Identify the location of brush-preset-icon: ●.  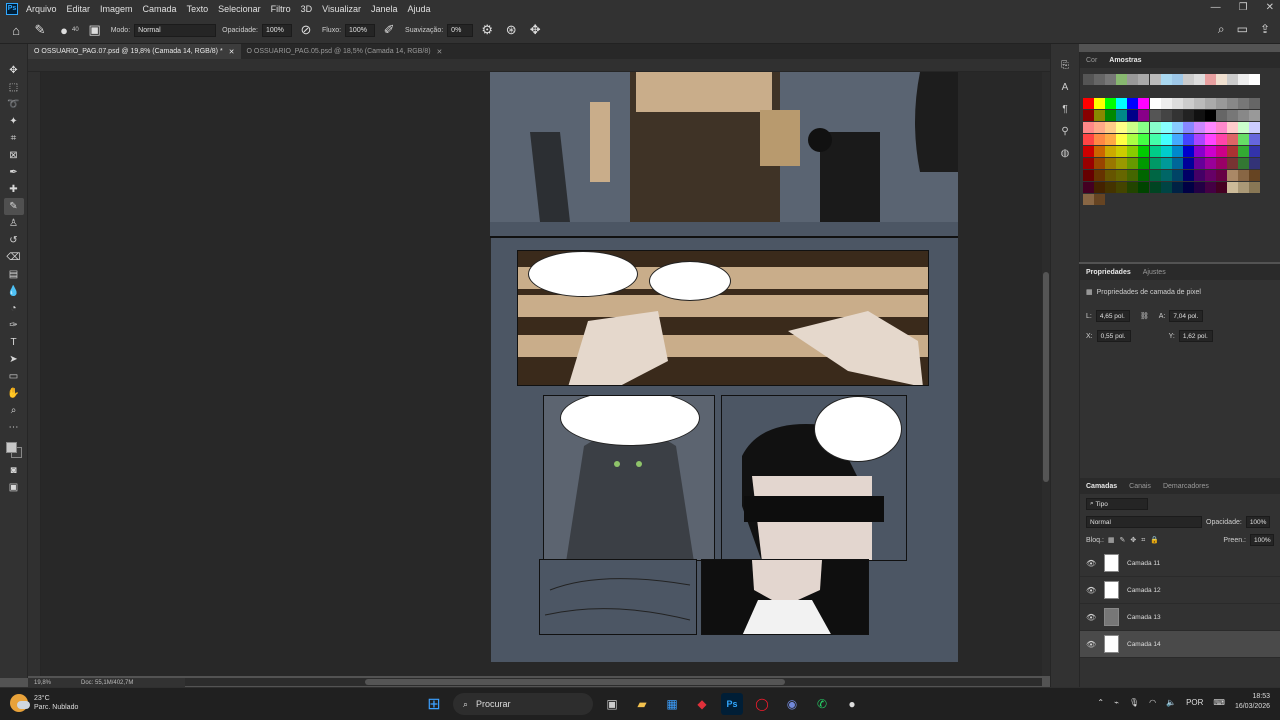
(64, 30).